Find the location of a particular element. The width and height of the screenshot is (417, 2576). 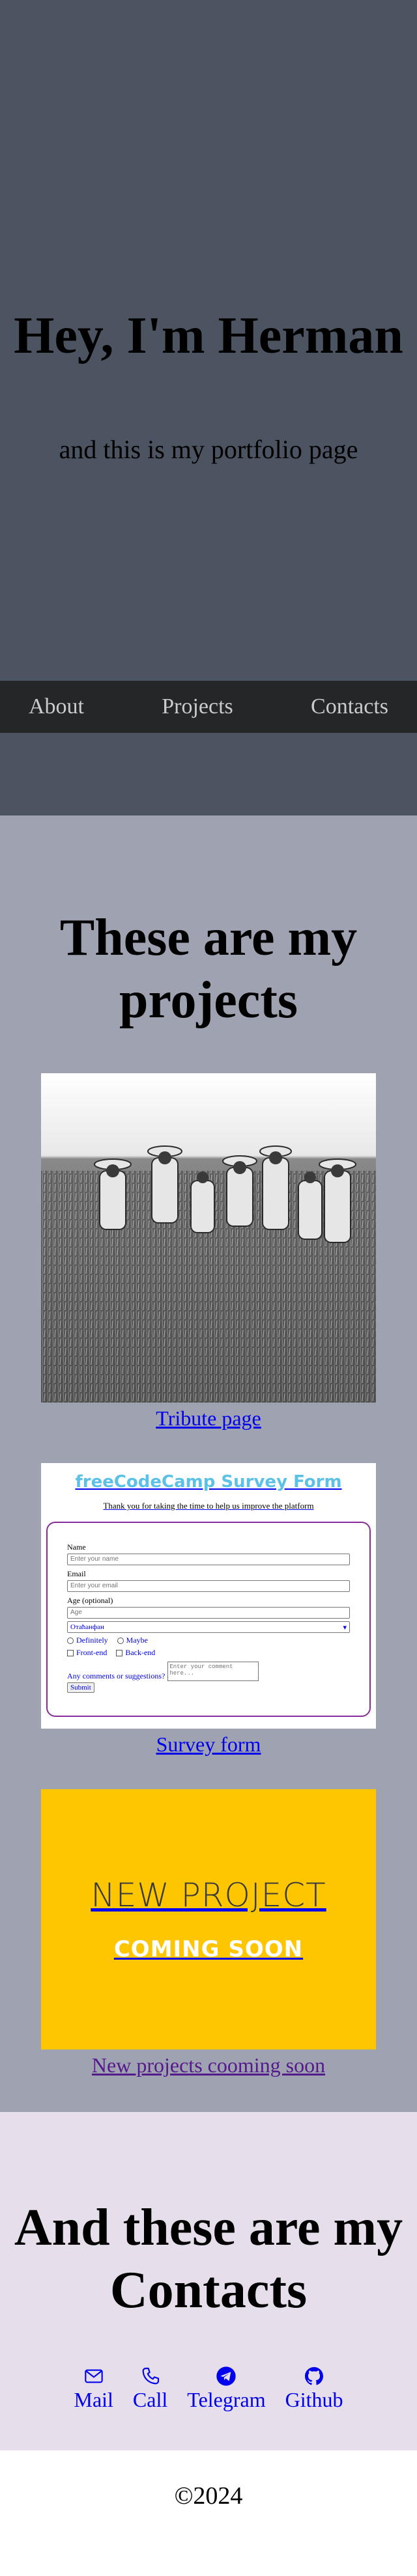

survey-check-backend-label: Back-end is located at coordinates (140, 1652).